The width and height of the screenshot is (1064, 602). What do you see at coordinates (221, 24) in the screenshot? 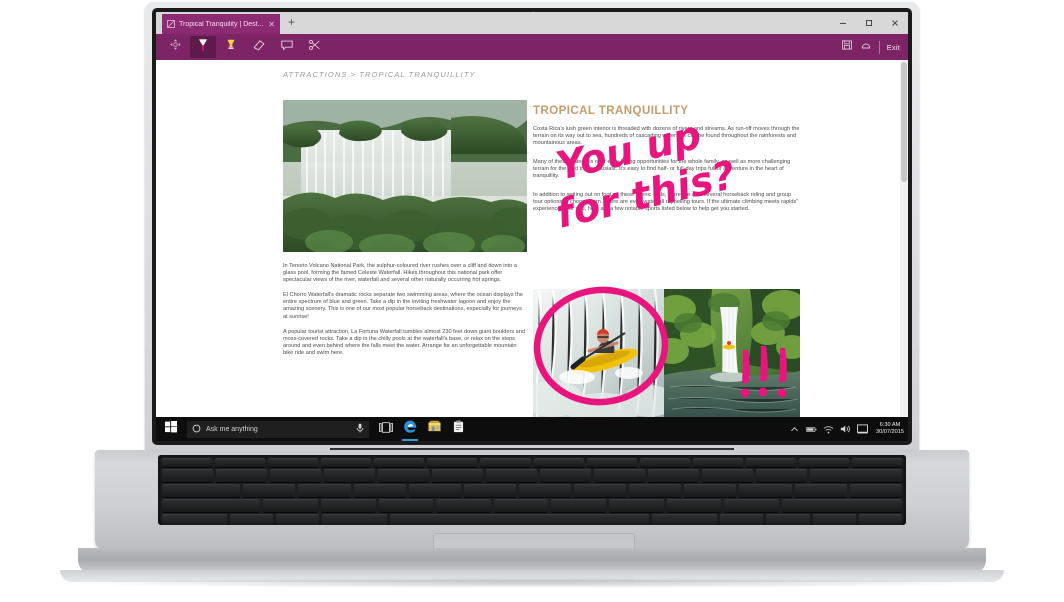
I see `browser-tab: Tropical Tranquility | Dest... ✕` at bounding box center [221, 24].